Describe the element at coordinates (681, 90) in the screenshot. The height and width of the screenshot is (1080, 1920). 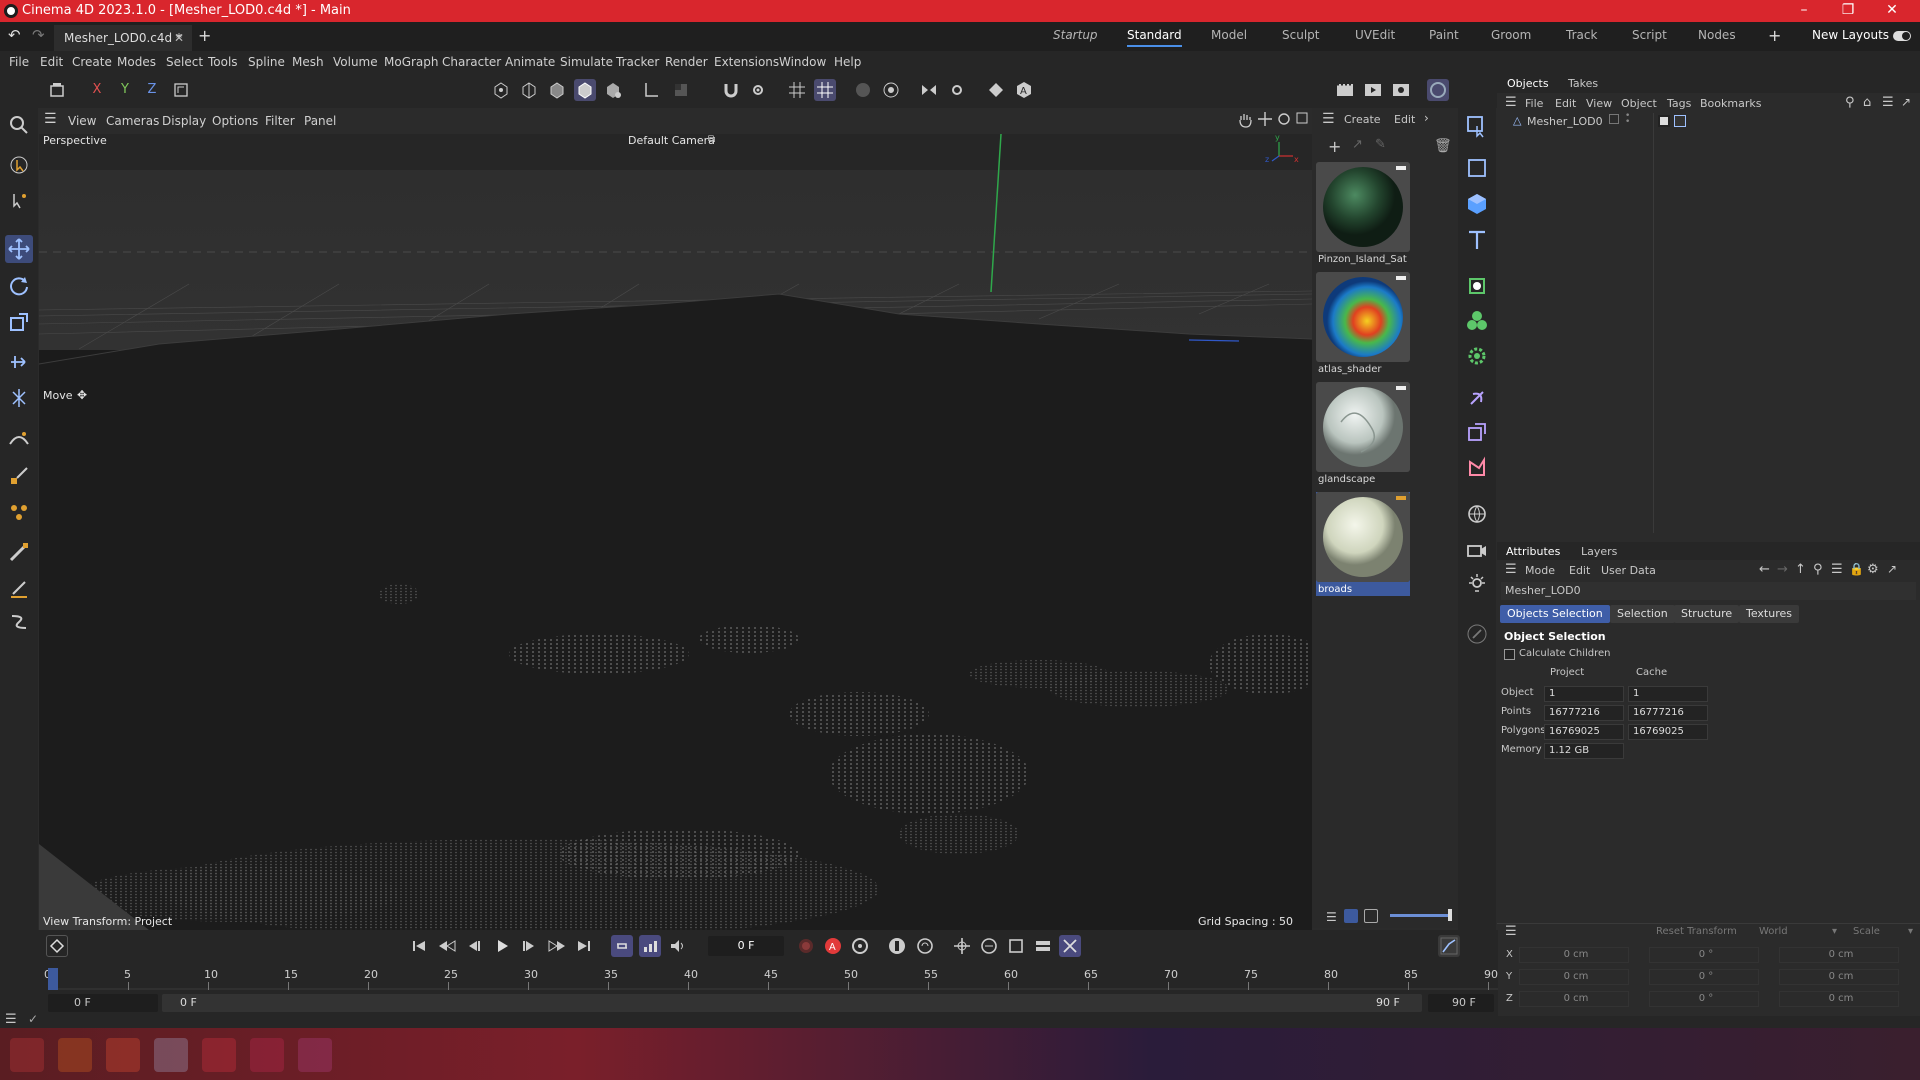
I see `tweak-mode-icon` at that location.